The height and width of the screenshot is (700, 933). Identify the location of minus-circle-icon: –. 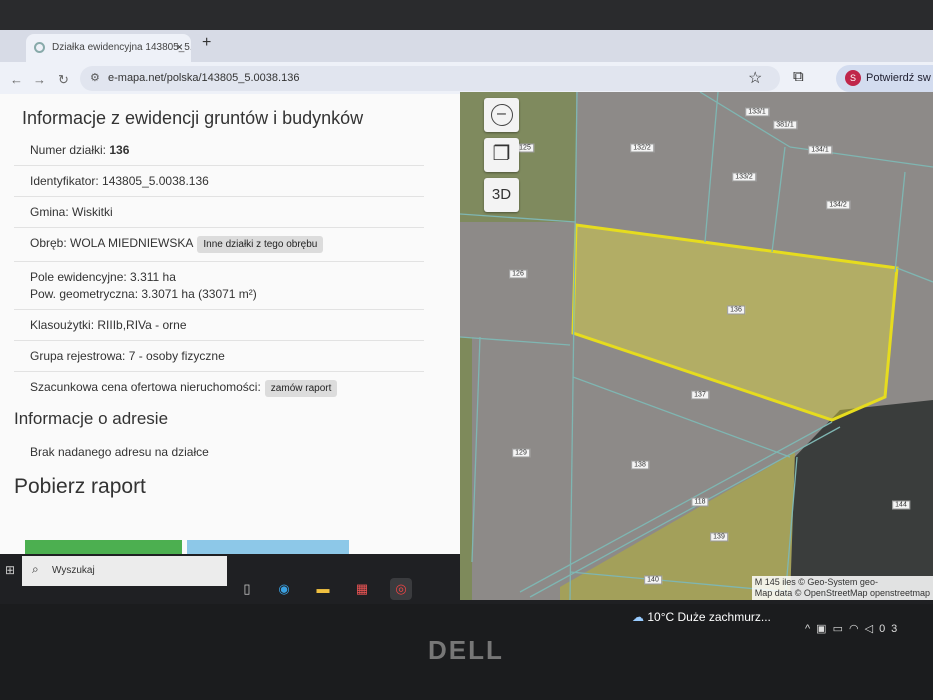
(501, 115).